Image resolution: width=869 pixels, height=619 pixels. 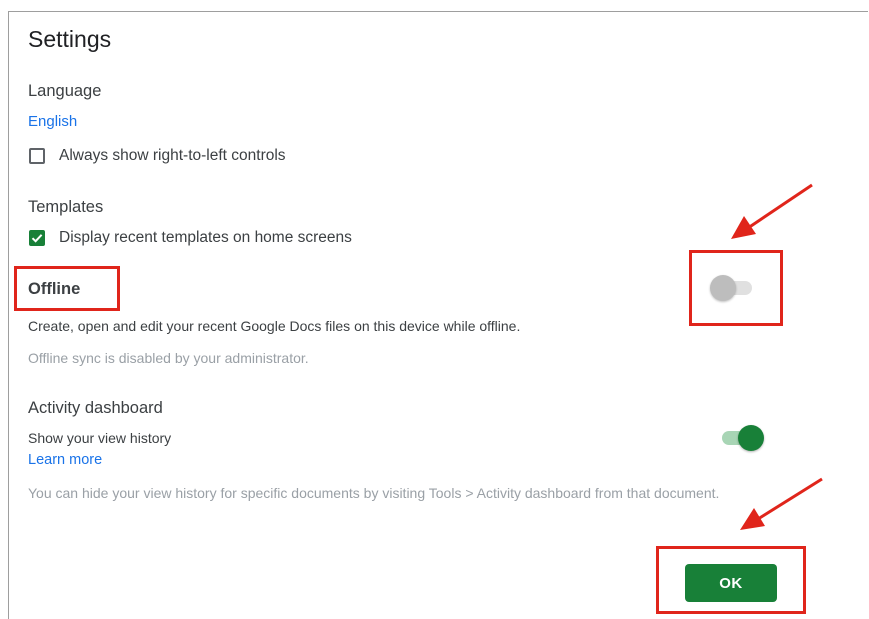 What do you see at coordinates (772, 211) in the screenshot?
I see `arrow-to-offline-toggle-icon` at bounding box center [772, 211].